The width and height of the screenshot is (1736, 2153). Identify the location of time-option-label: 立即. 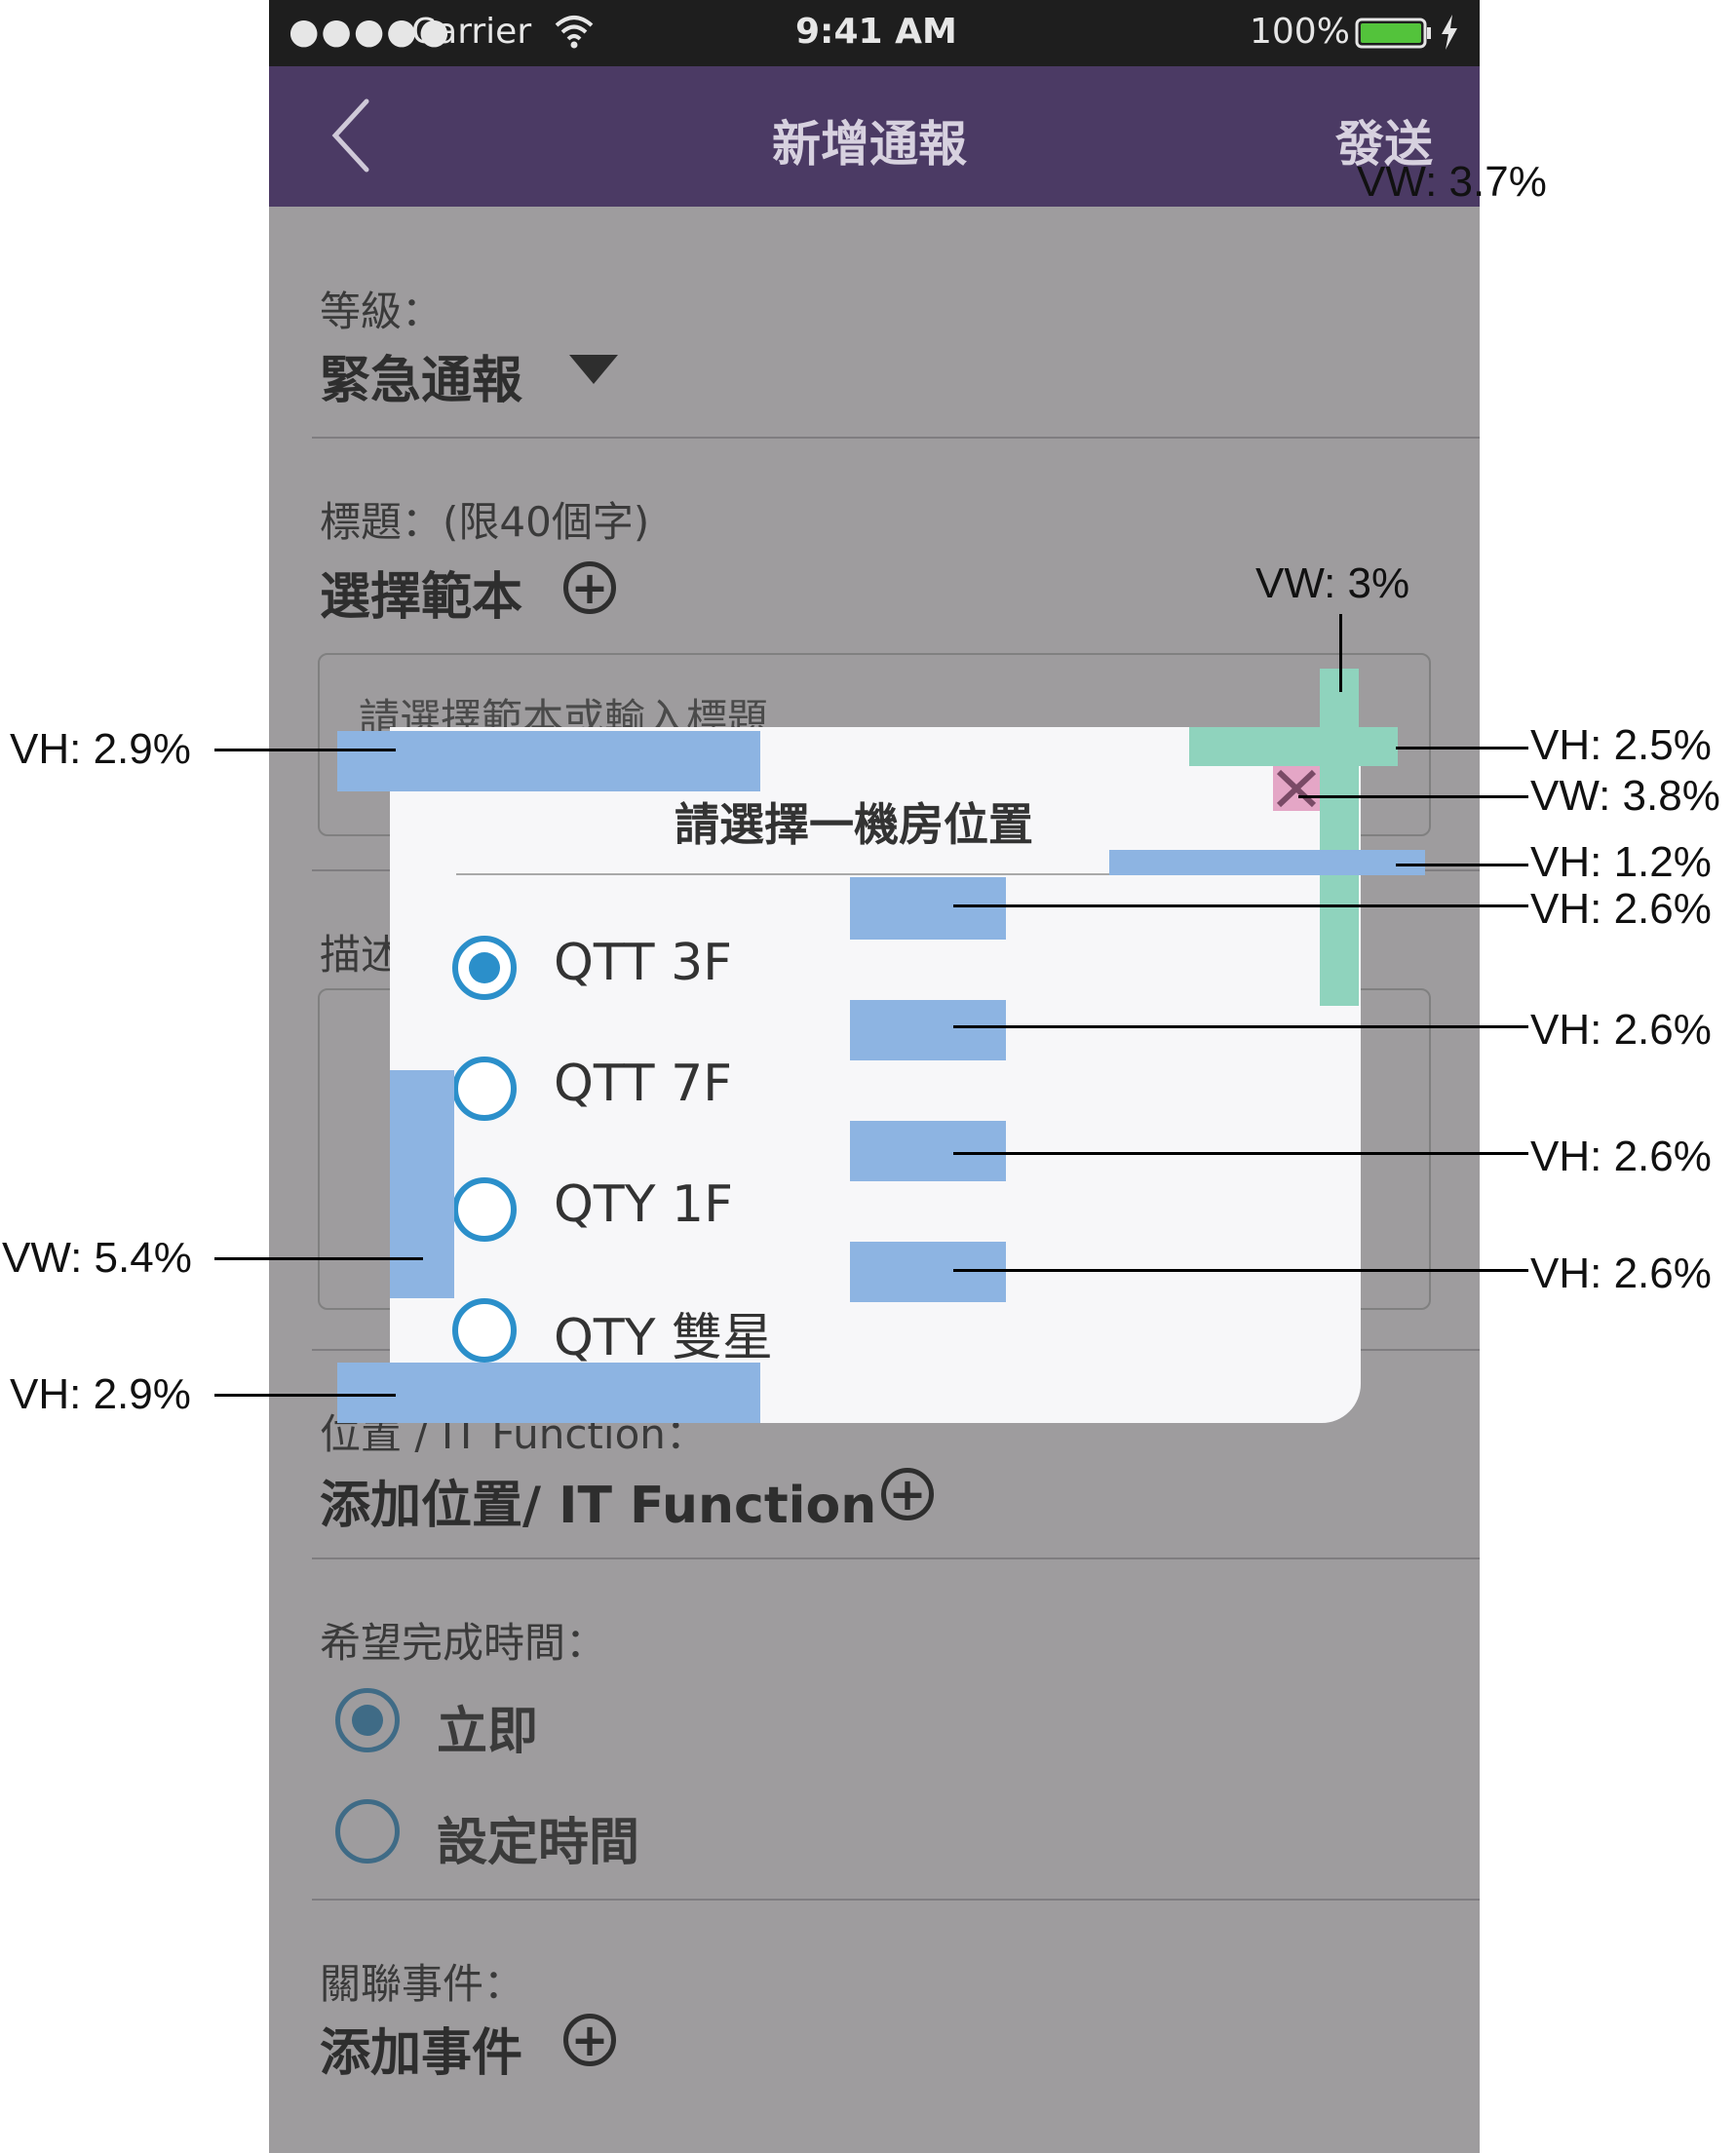
(488, 1732).